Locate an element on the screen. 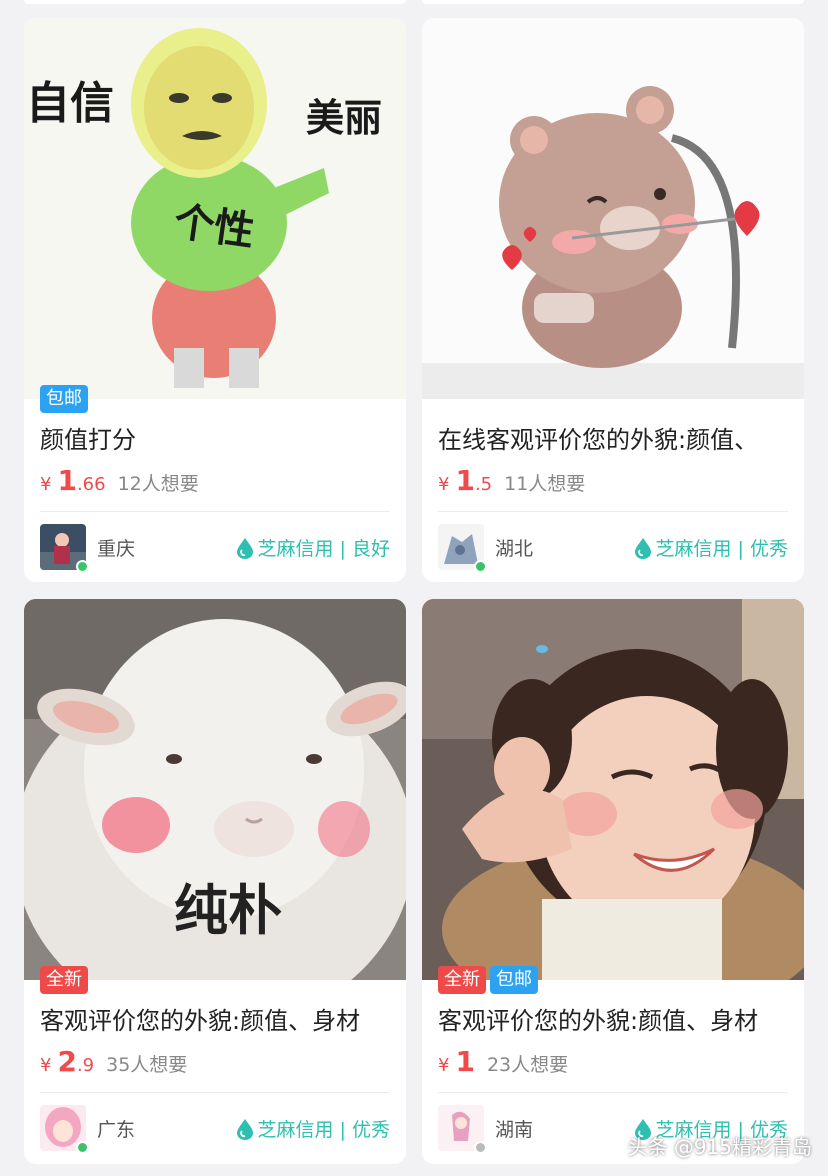 This screenshot has height=1176, width=828. price-row: ¥ 2 .9 35人想要 is located at coordinates (113, 1065).